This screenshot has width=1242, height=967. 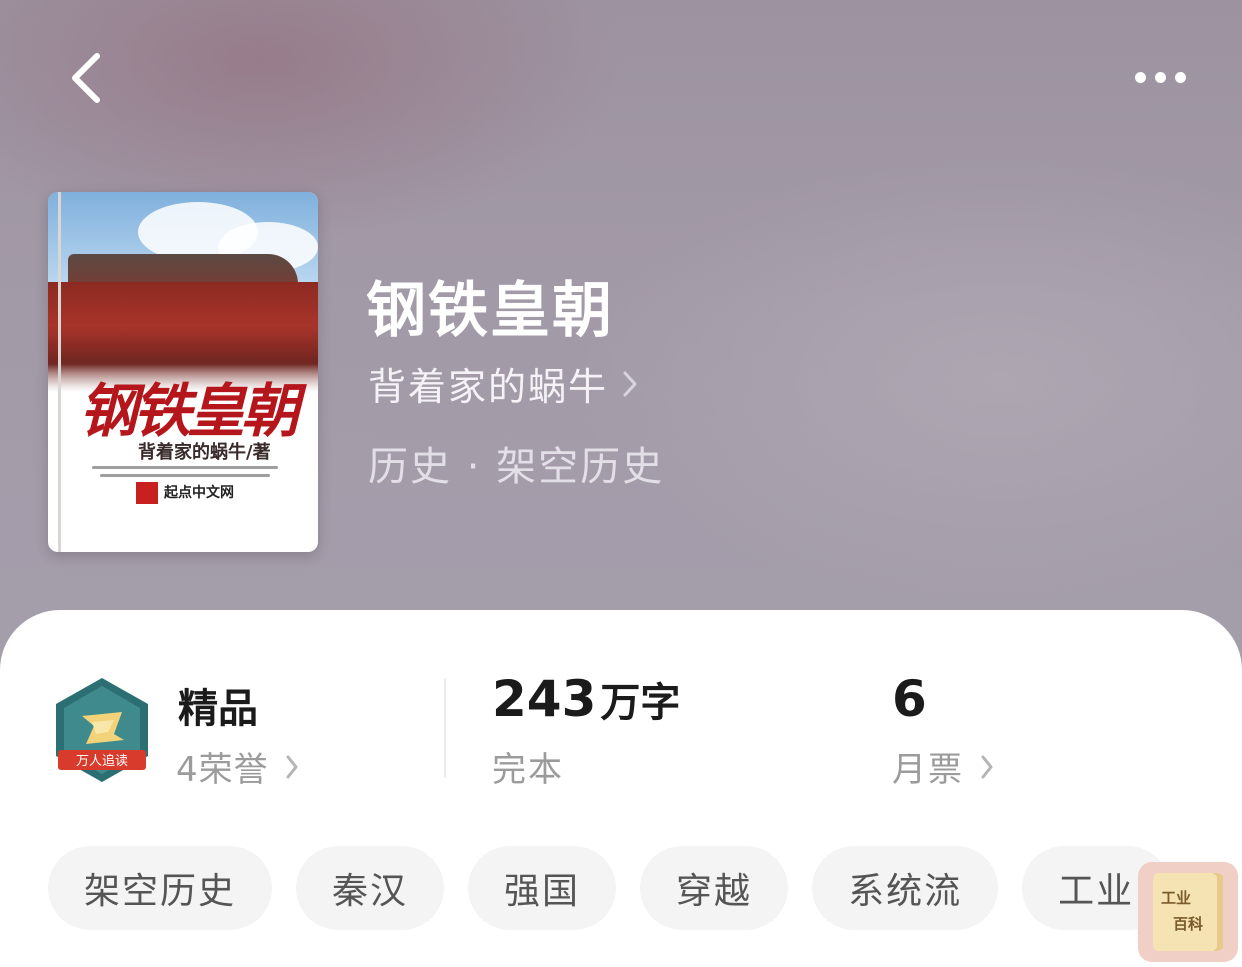 What do you see at coordinates (222, 770) in the screenshot?
I see `honors-count: 4荣誉` at bounding box center [222, 770].